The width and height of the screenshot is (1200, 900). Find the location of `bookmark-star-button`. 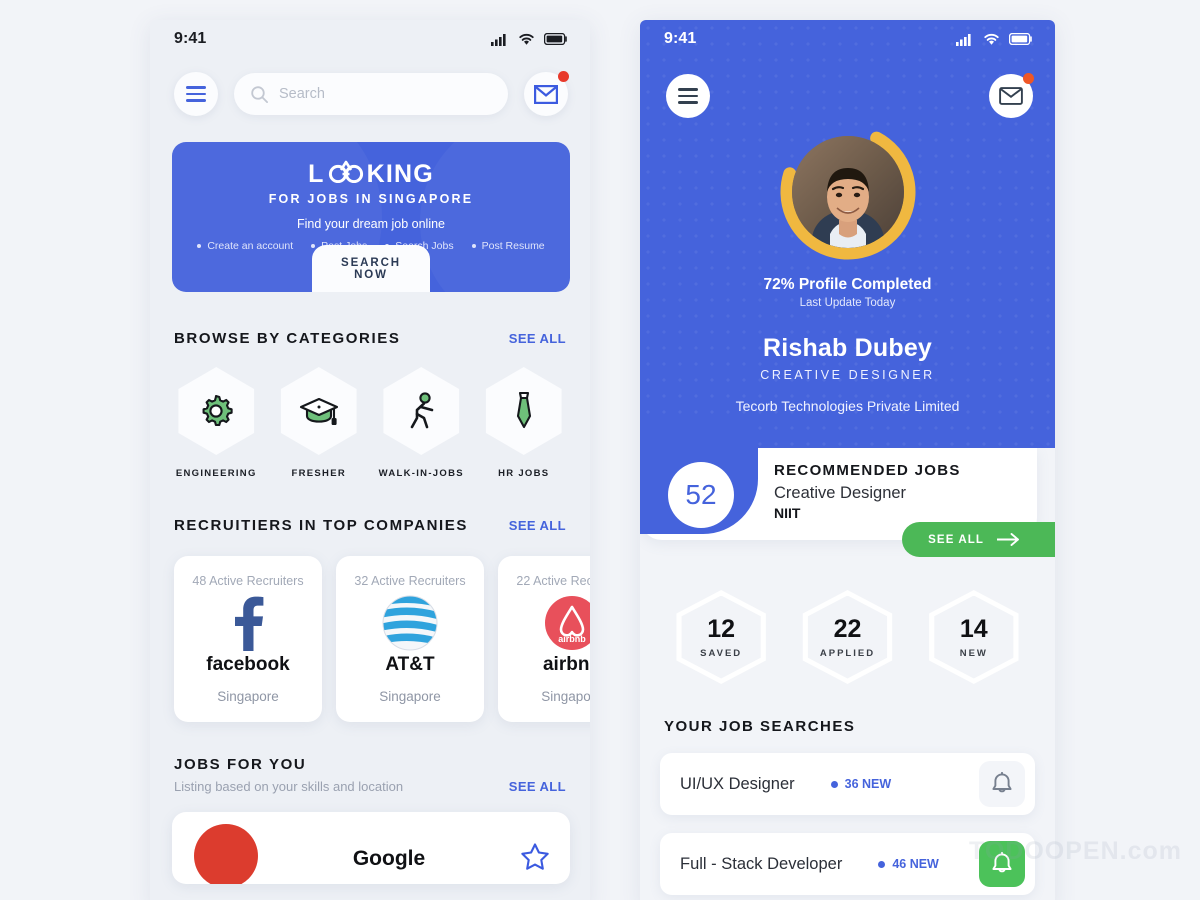

bookmark-star-button is located at coordinates (535, 859).